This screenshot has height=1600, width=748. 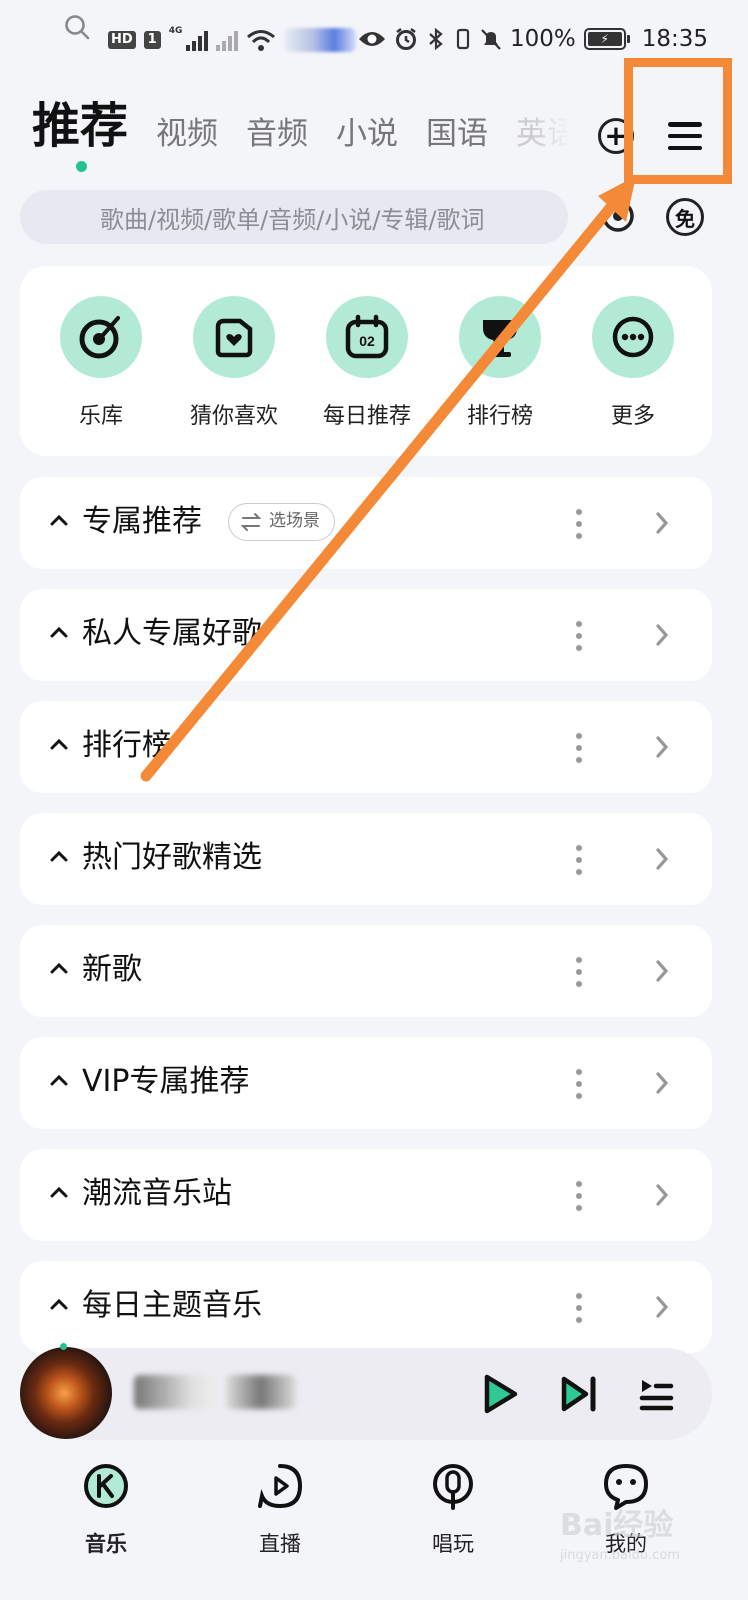 I want to click on signal-2-icon, so click(x=227, y=40).